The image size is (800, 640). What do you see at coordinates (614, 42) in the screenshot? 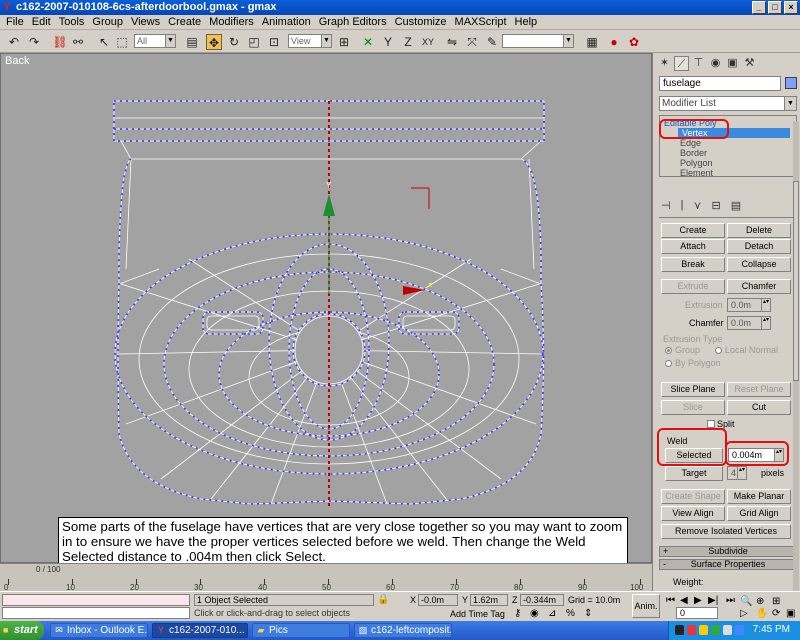
I see `render-teapot-icon: ●` at bounding box center [614, 42].